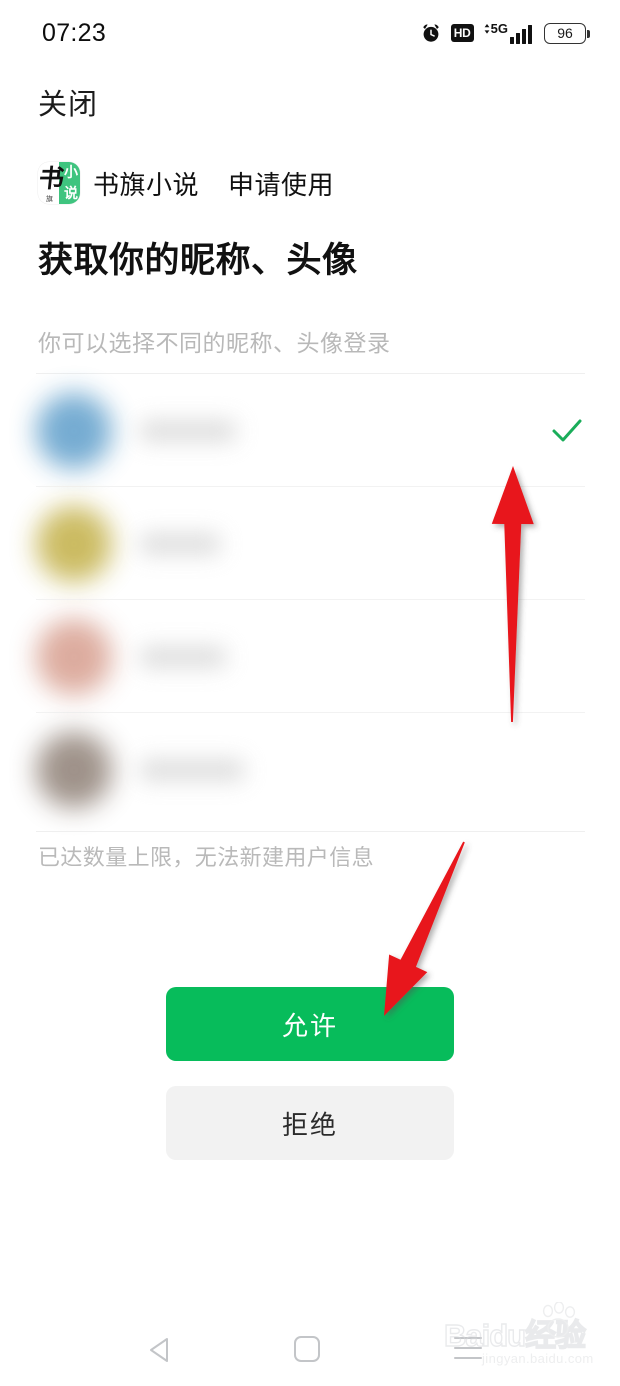 The image size is (620, 1386). What do you see at coordinates (74, 32) in the screenshot?
I see `status-time: 07:23` at bounding box center [74, 32].